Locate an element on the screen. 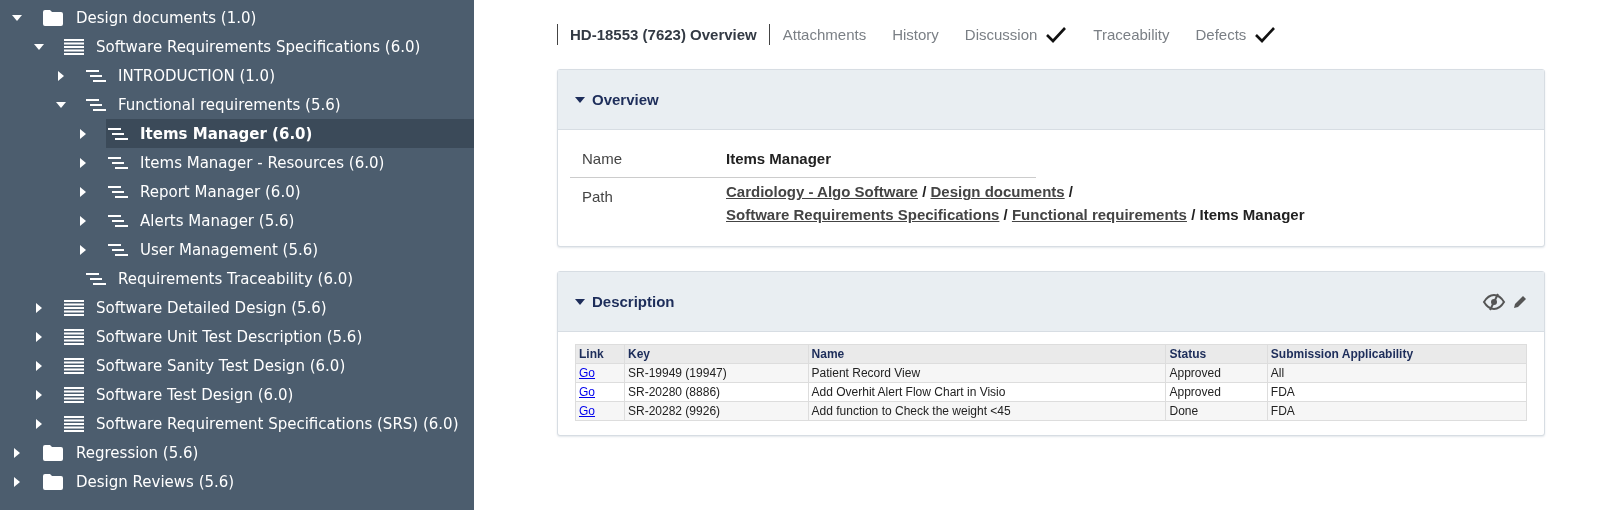  tab: Traceability is located at coordinates (1131, 34).